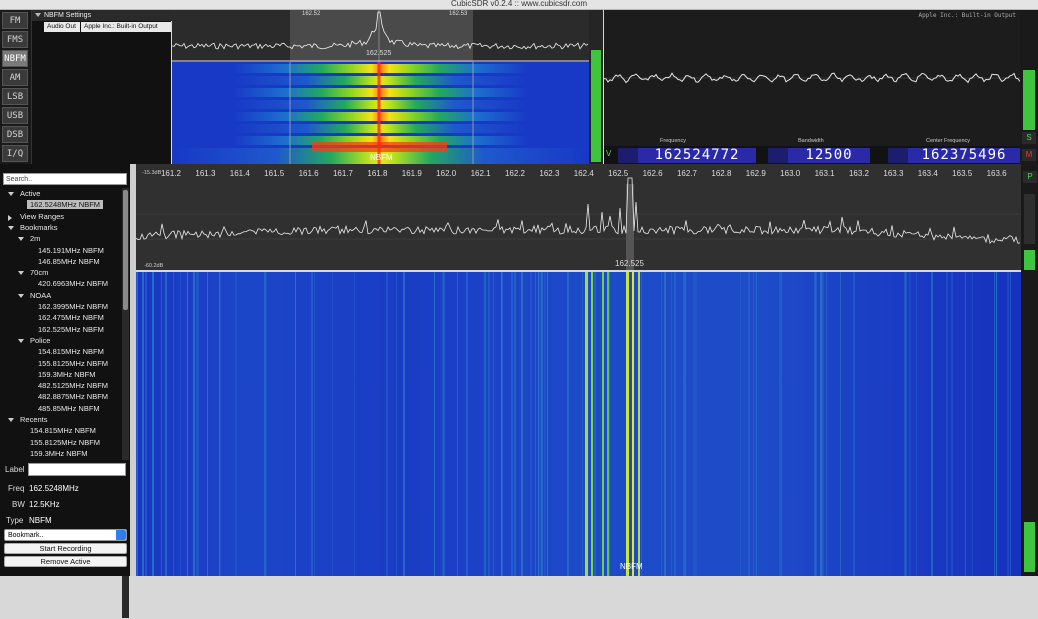 Image resolution: width=1038 pixels, height=619 pixels. What do you see at coordinates (71, 317) in the screenshot?
I see `tree-item: 162.475MHz NBFM` at bounding box center [71, 317].